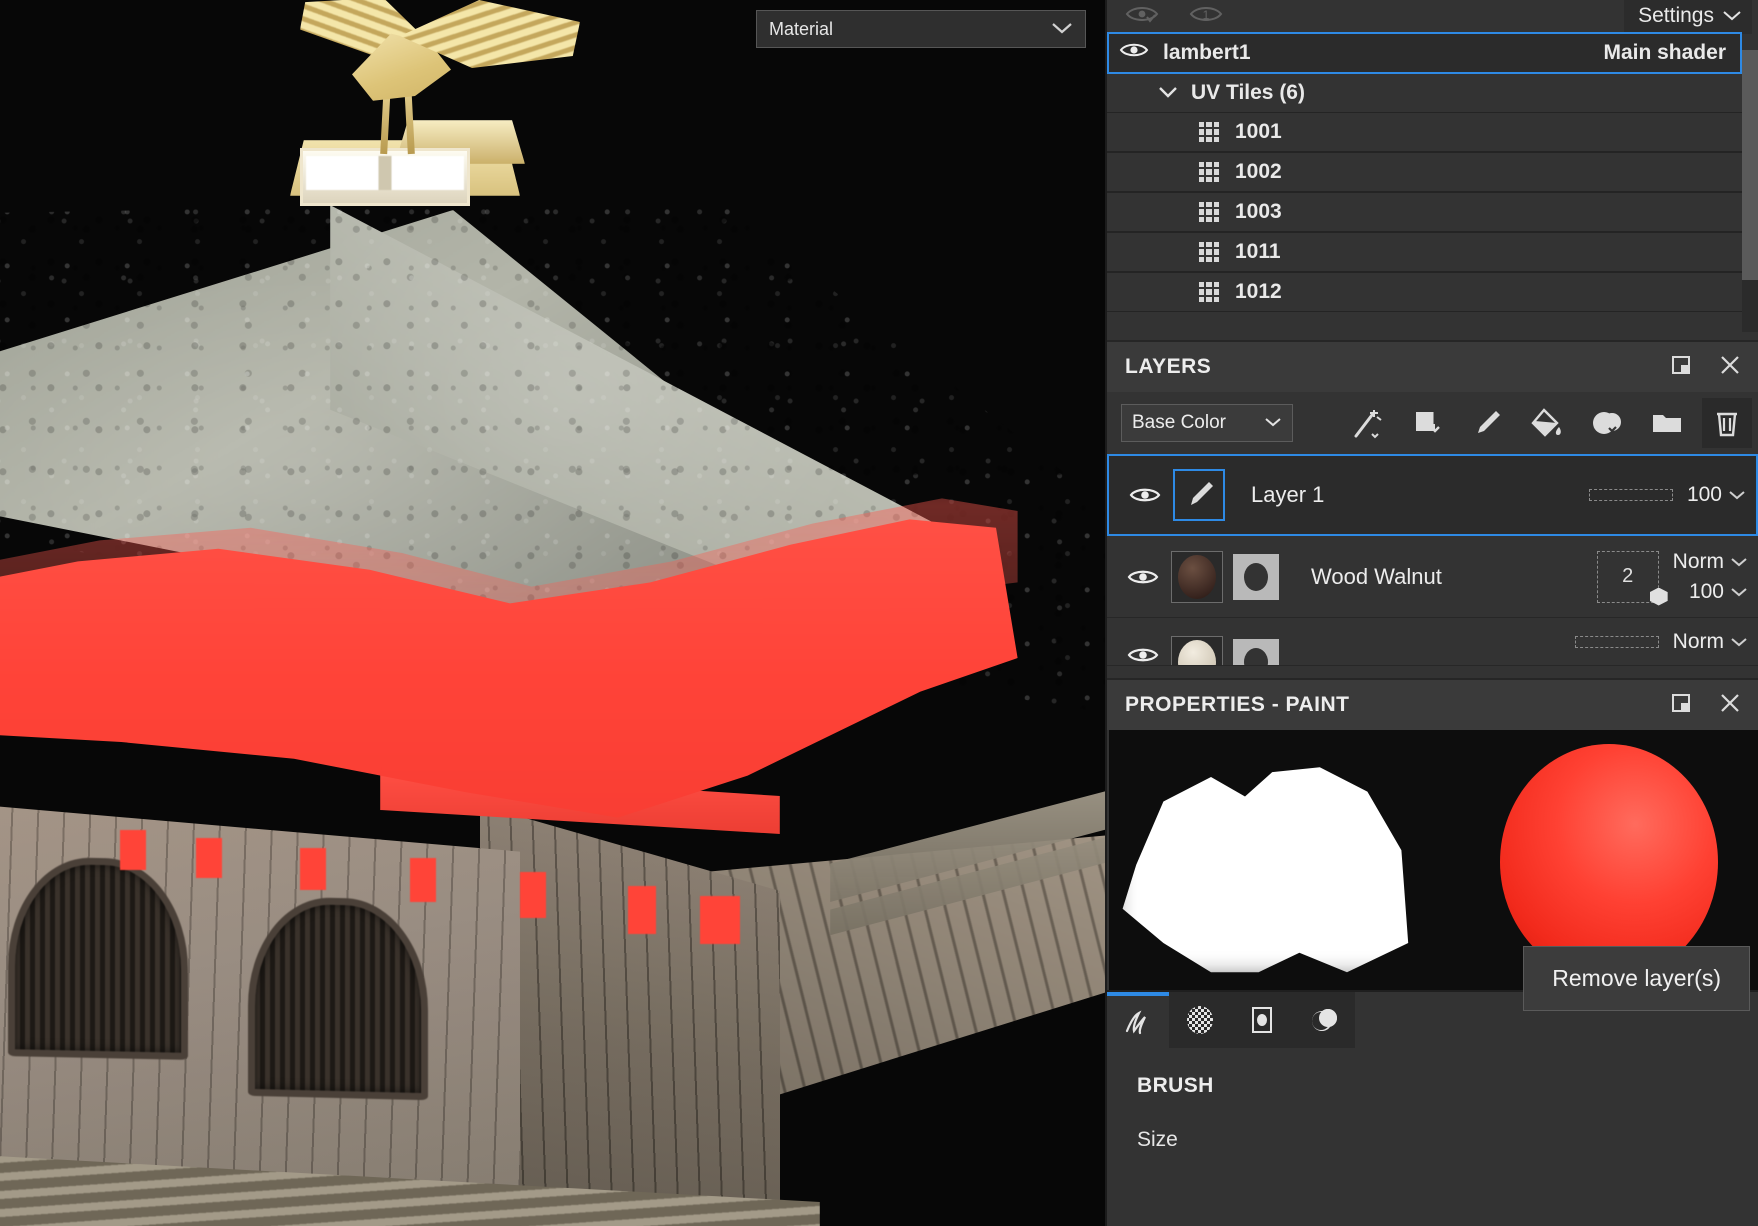 The height and width of the screenshot is (1226, 1758). What do you see at coordinates (1424, 292) in the screenshot?
I see `uv-tile-row: 1012` at bounding box center [1424, 292].